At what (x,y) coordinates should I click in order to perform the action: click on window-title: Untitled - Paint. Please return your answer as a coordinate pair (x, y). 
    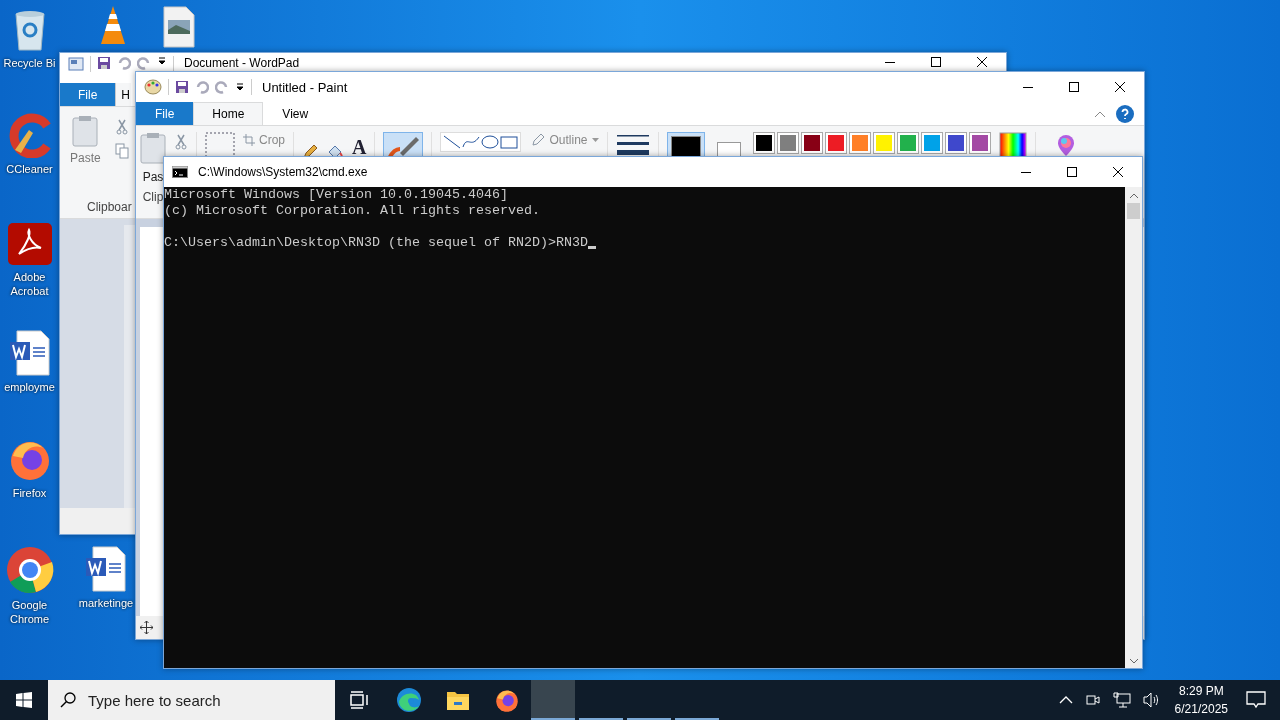
    Looking at the image, I should click on (305, 87).